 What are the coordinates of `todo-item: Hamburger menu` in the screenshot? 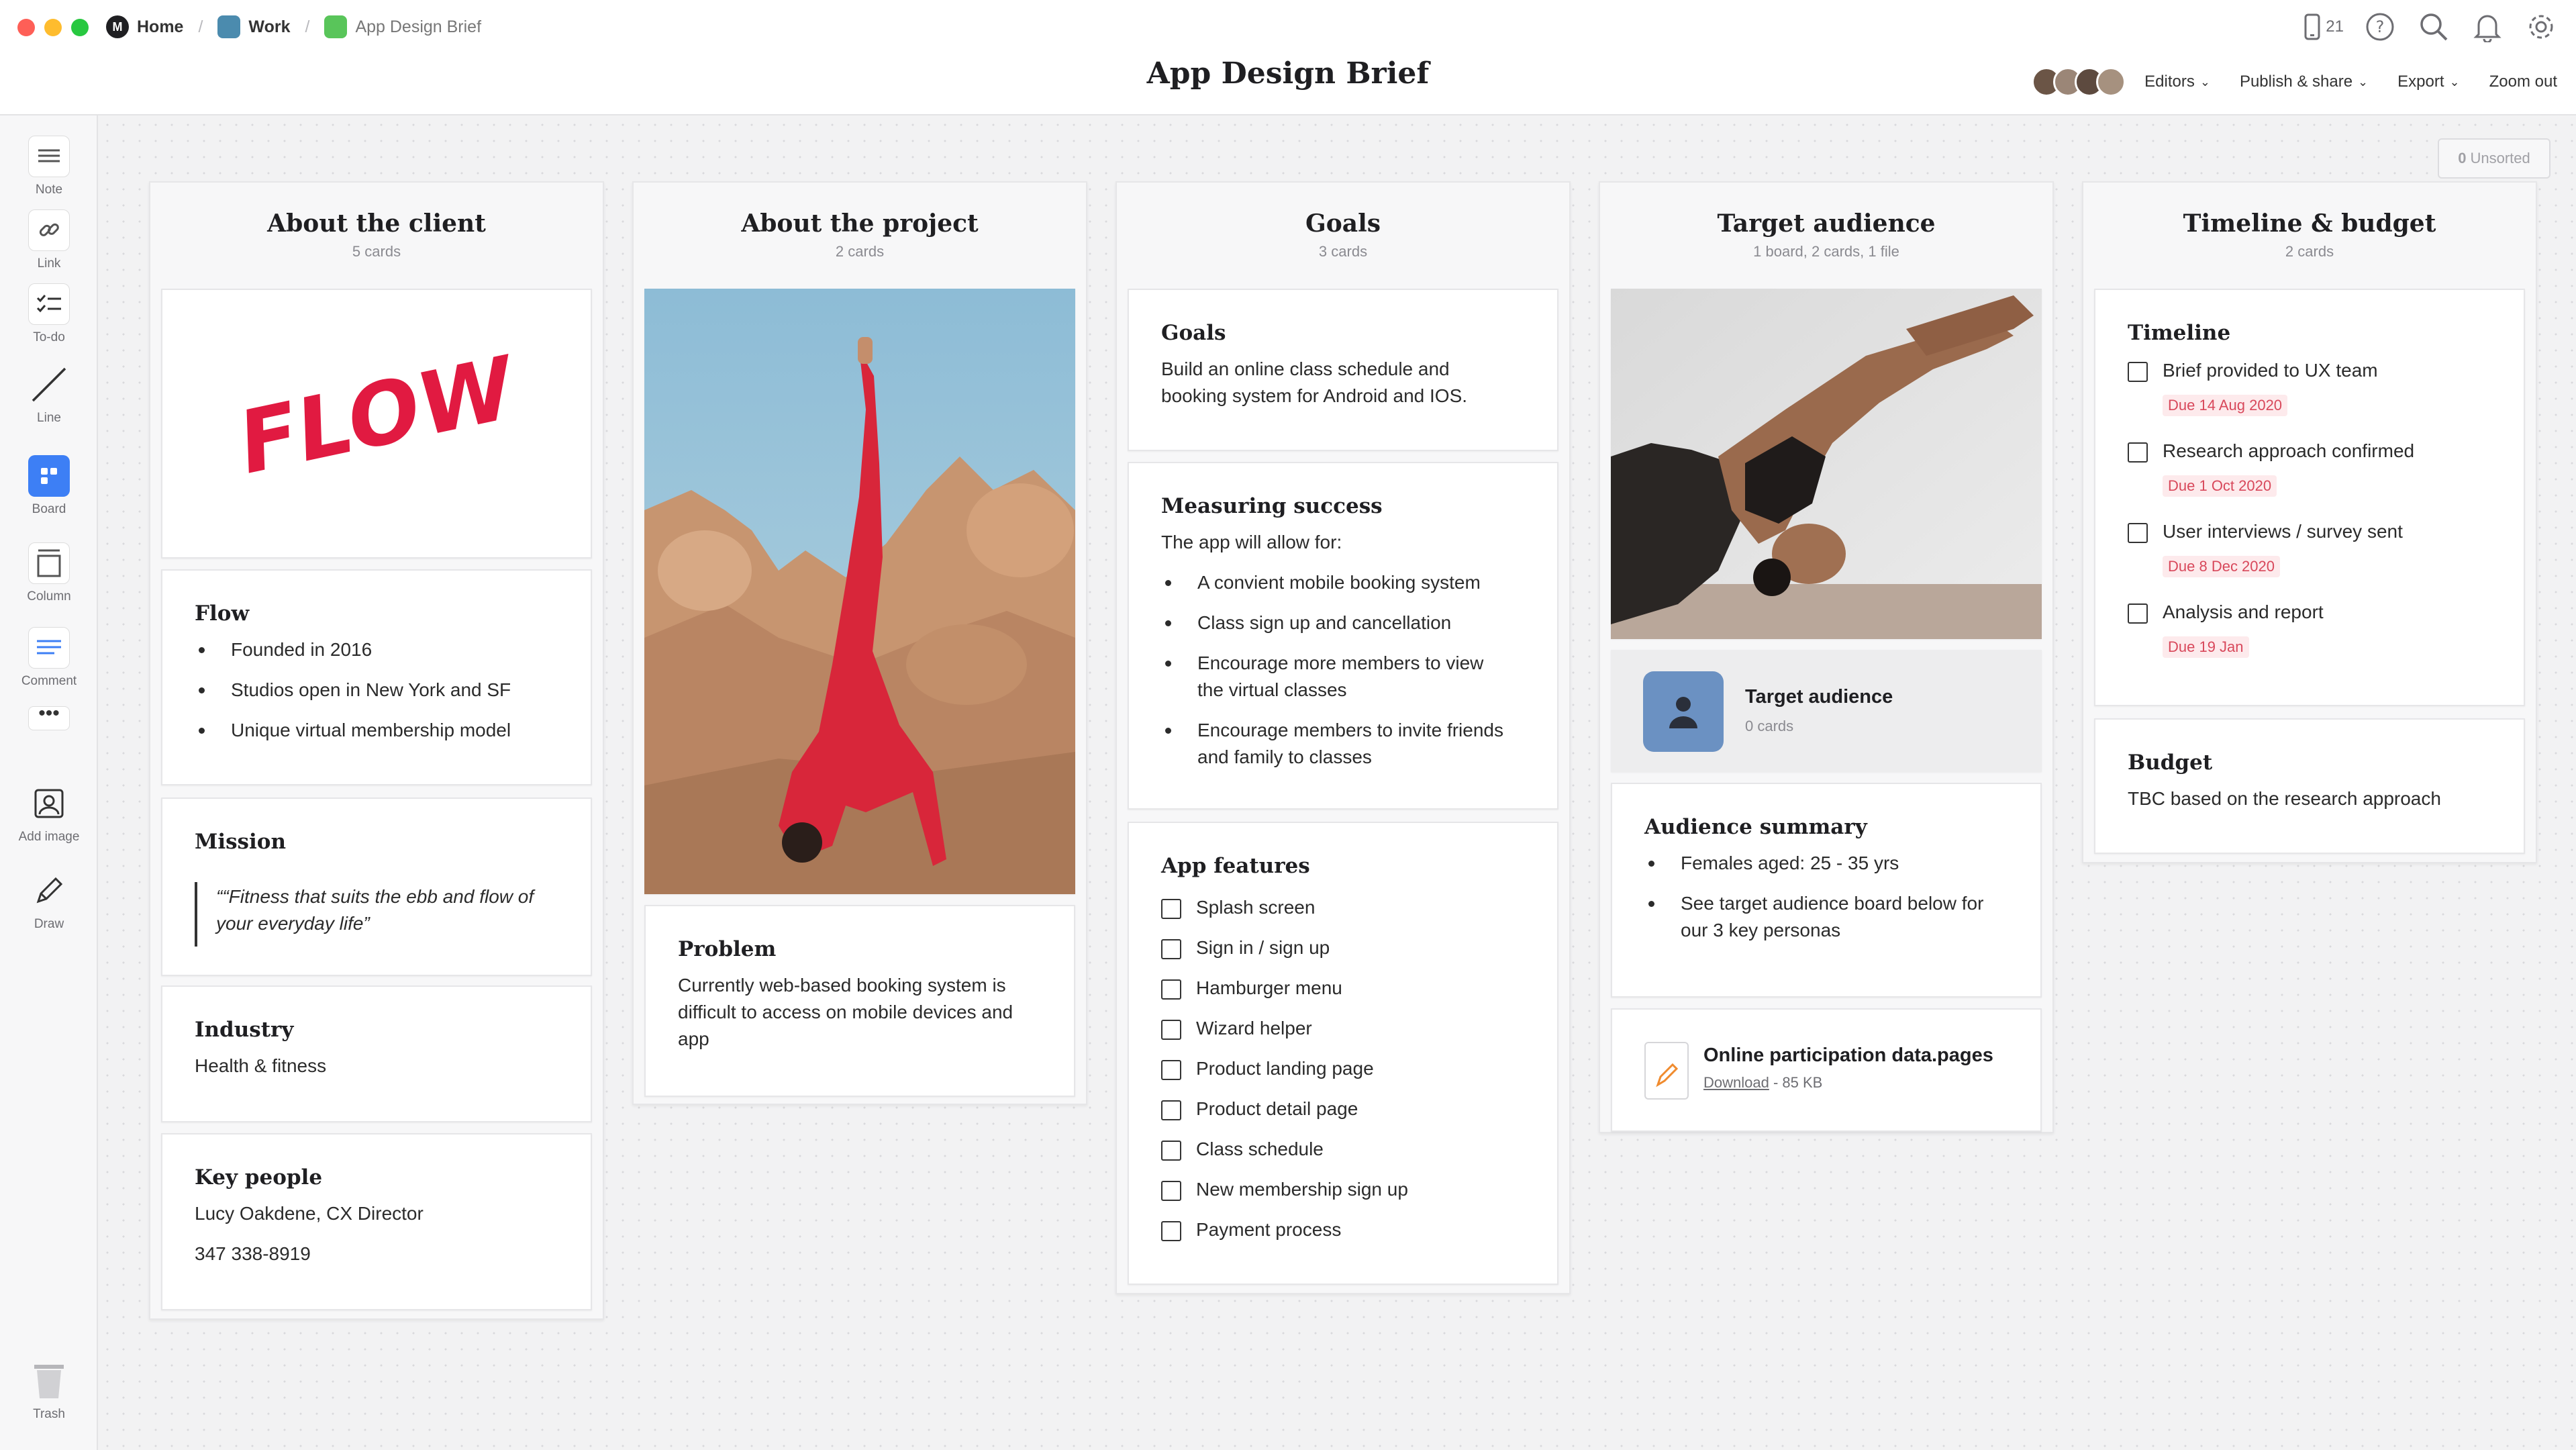 It's located at (1251, 988).